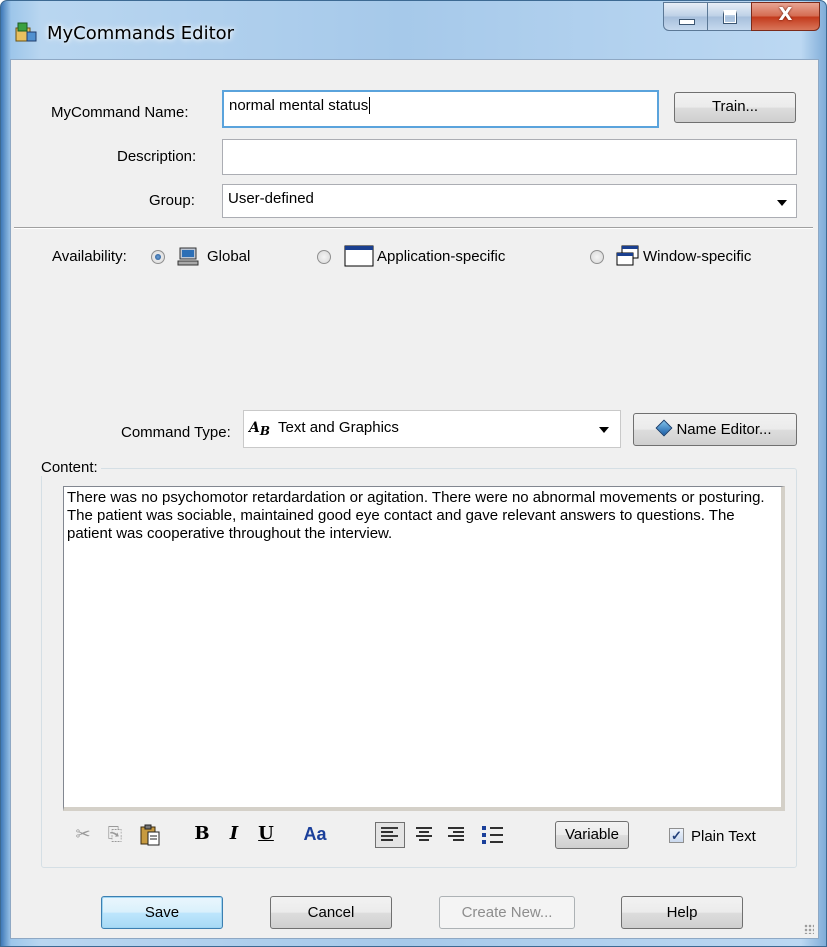  What do you see at coordinates (150, 835) in the screenshot?
I see `paste-icon` at bounding box center [150, 835].